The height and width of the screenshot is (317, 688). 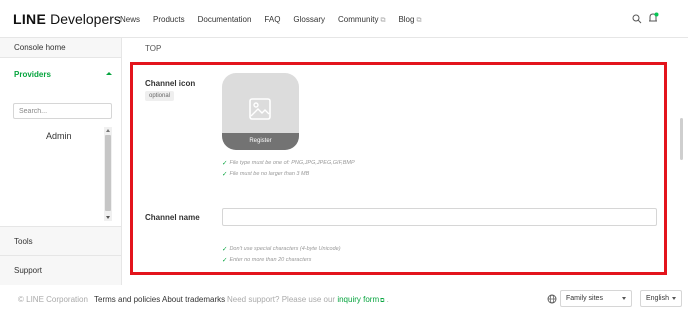 I want to click on scroll-up-arrow-icon, so click(x=108, y=130).